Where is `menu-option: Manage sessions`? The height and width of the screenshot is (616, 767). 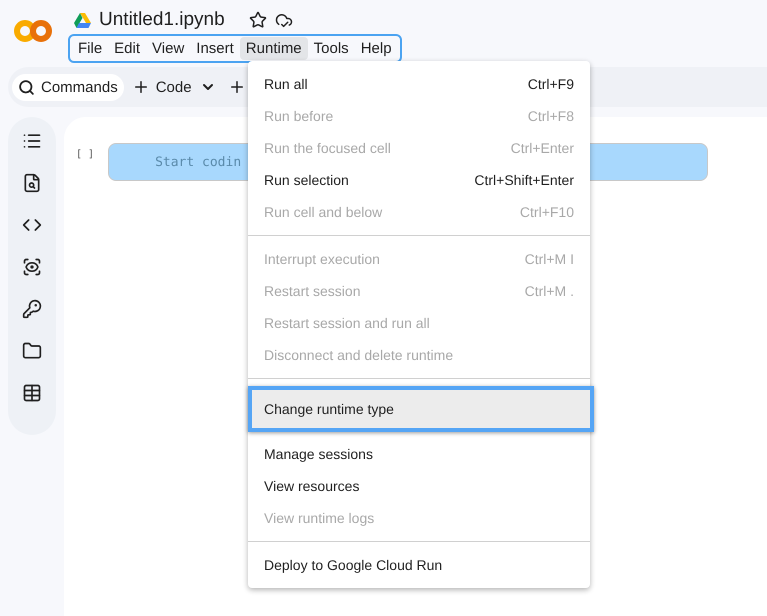 menu-option: Manage sessions is located at coordinates (419, 454).